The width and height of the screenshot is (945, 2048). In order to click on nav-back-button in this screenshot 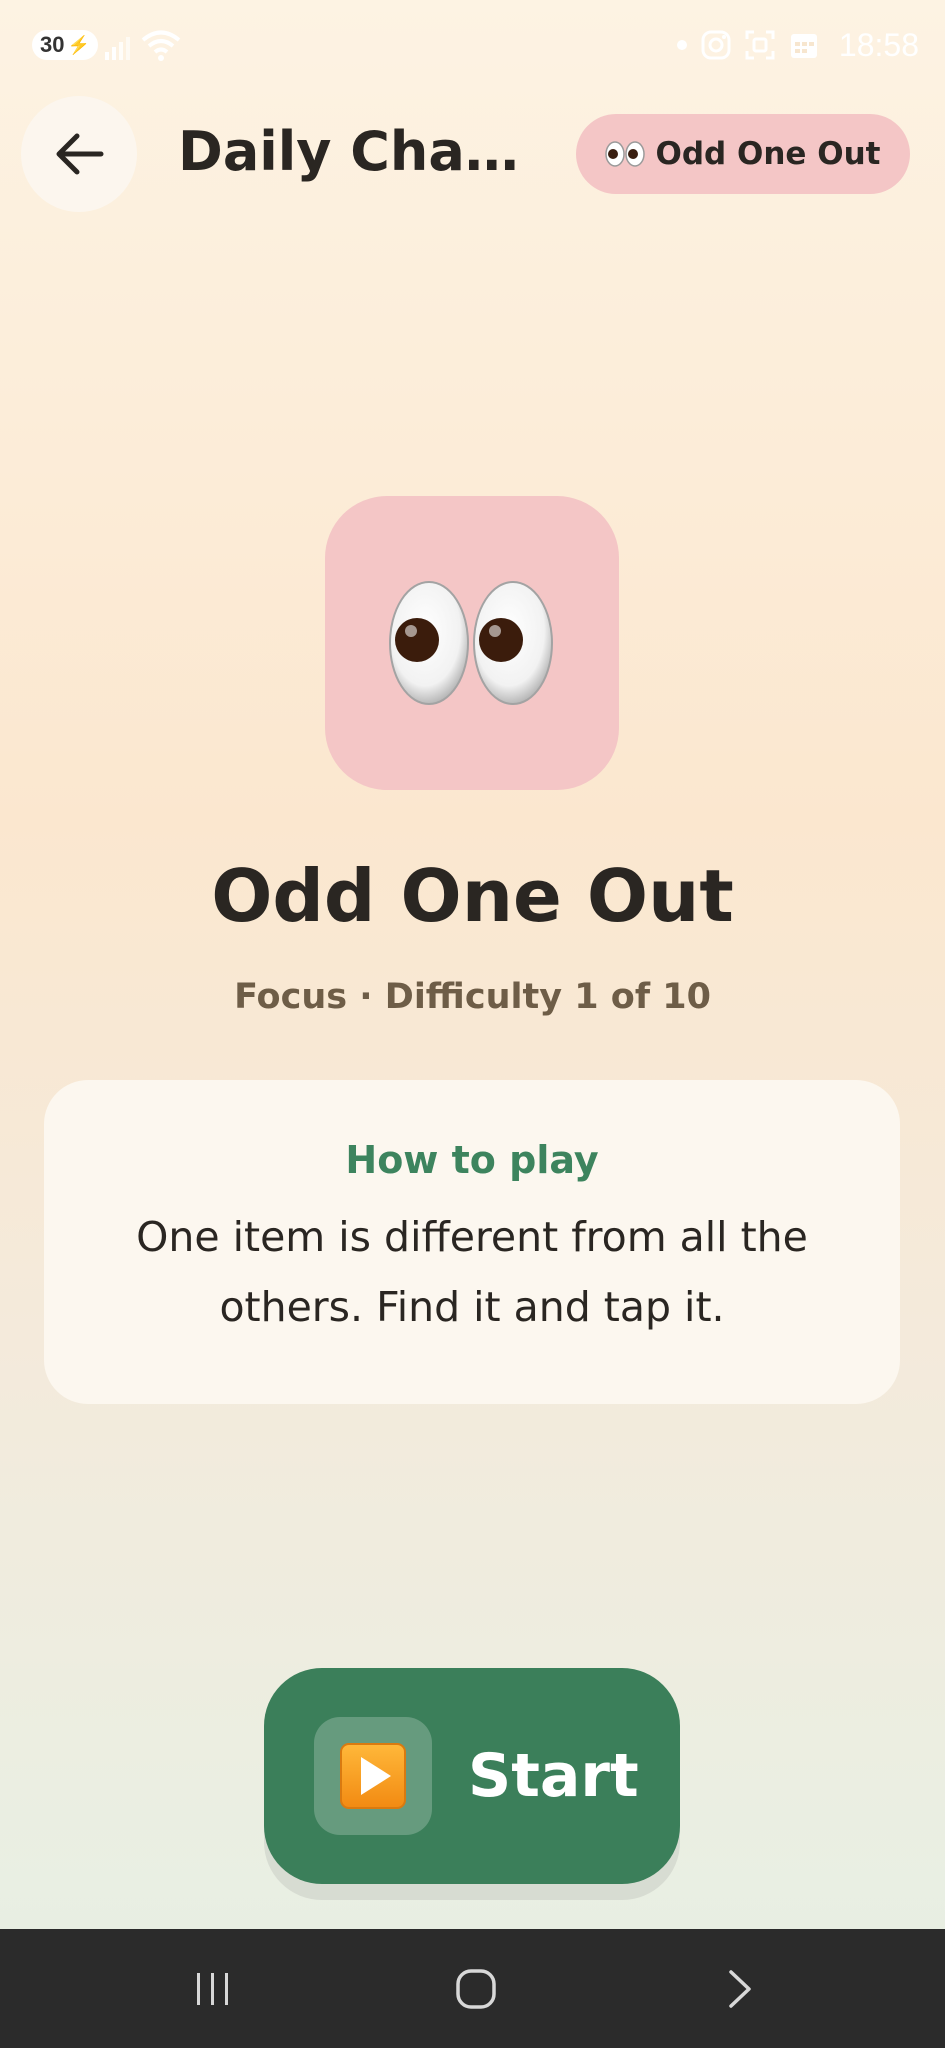, I will do `click(740, 1988)`.